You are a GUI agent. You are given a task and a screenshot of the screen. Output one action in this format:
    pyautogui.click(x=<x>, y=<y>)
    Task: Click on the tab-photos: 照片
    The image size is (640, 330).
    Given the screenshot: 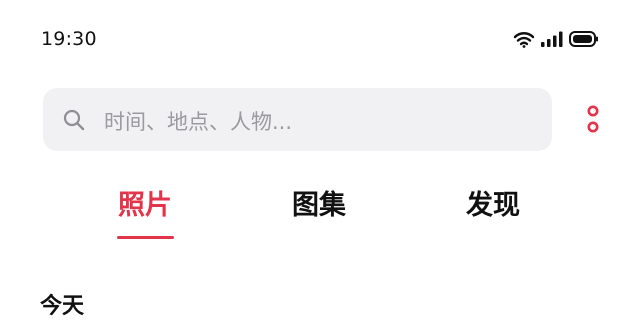 What is the action you would take?
    pyautogui.click(x=145, y=202)
    